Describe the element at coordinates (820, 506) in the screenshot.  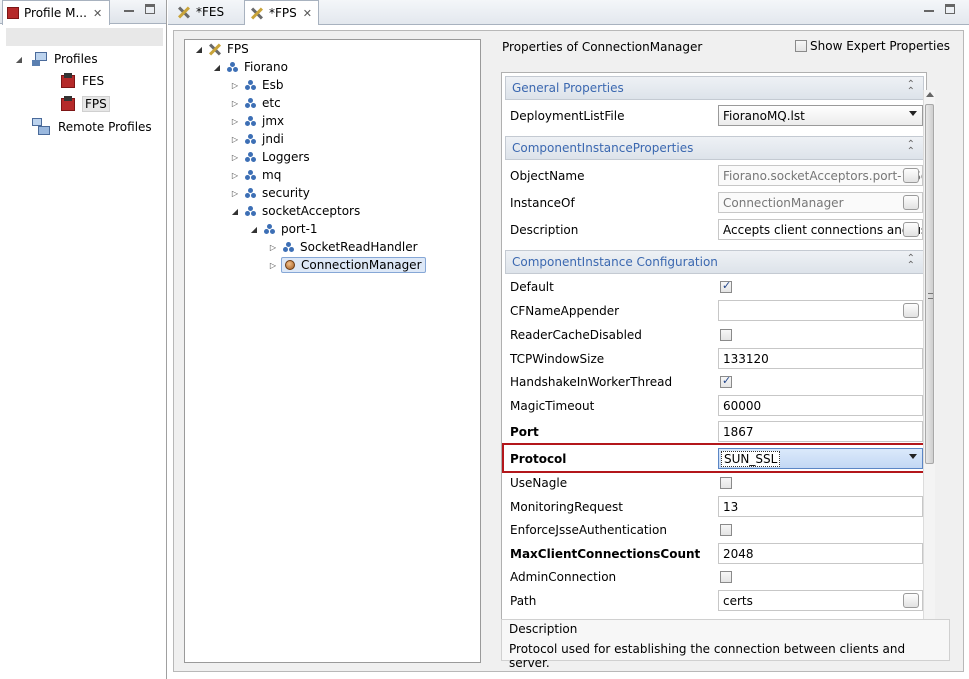
I see `monitoringrequest-field: 13` at that location.